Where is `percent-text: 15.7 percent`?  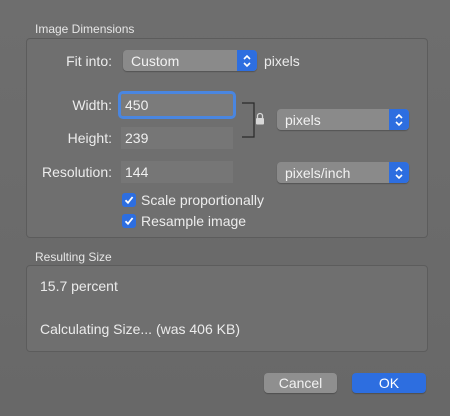
percent-text: 15.7 percent is located at coordinates (79, 286).